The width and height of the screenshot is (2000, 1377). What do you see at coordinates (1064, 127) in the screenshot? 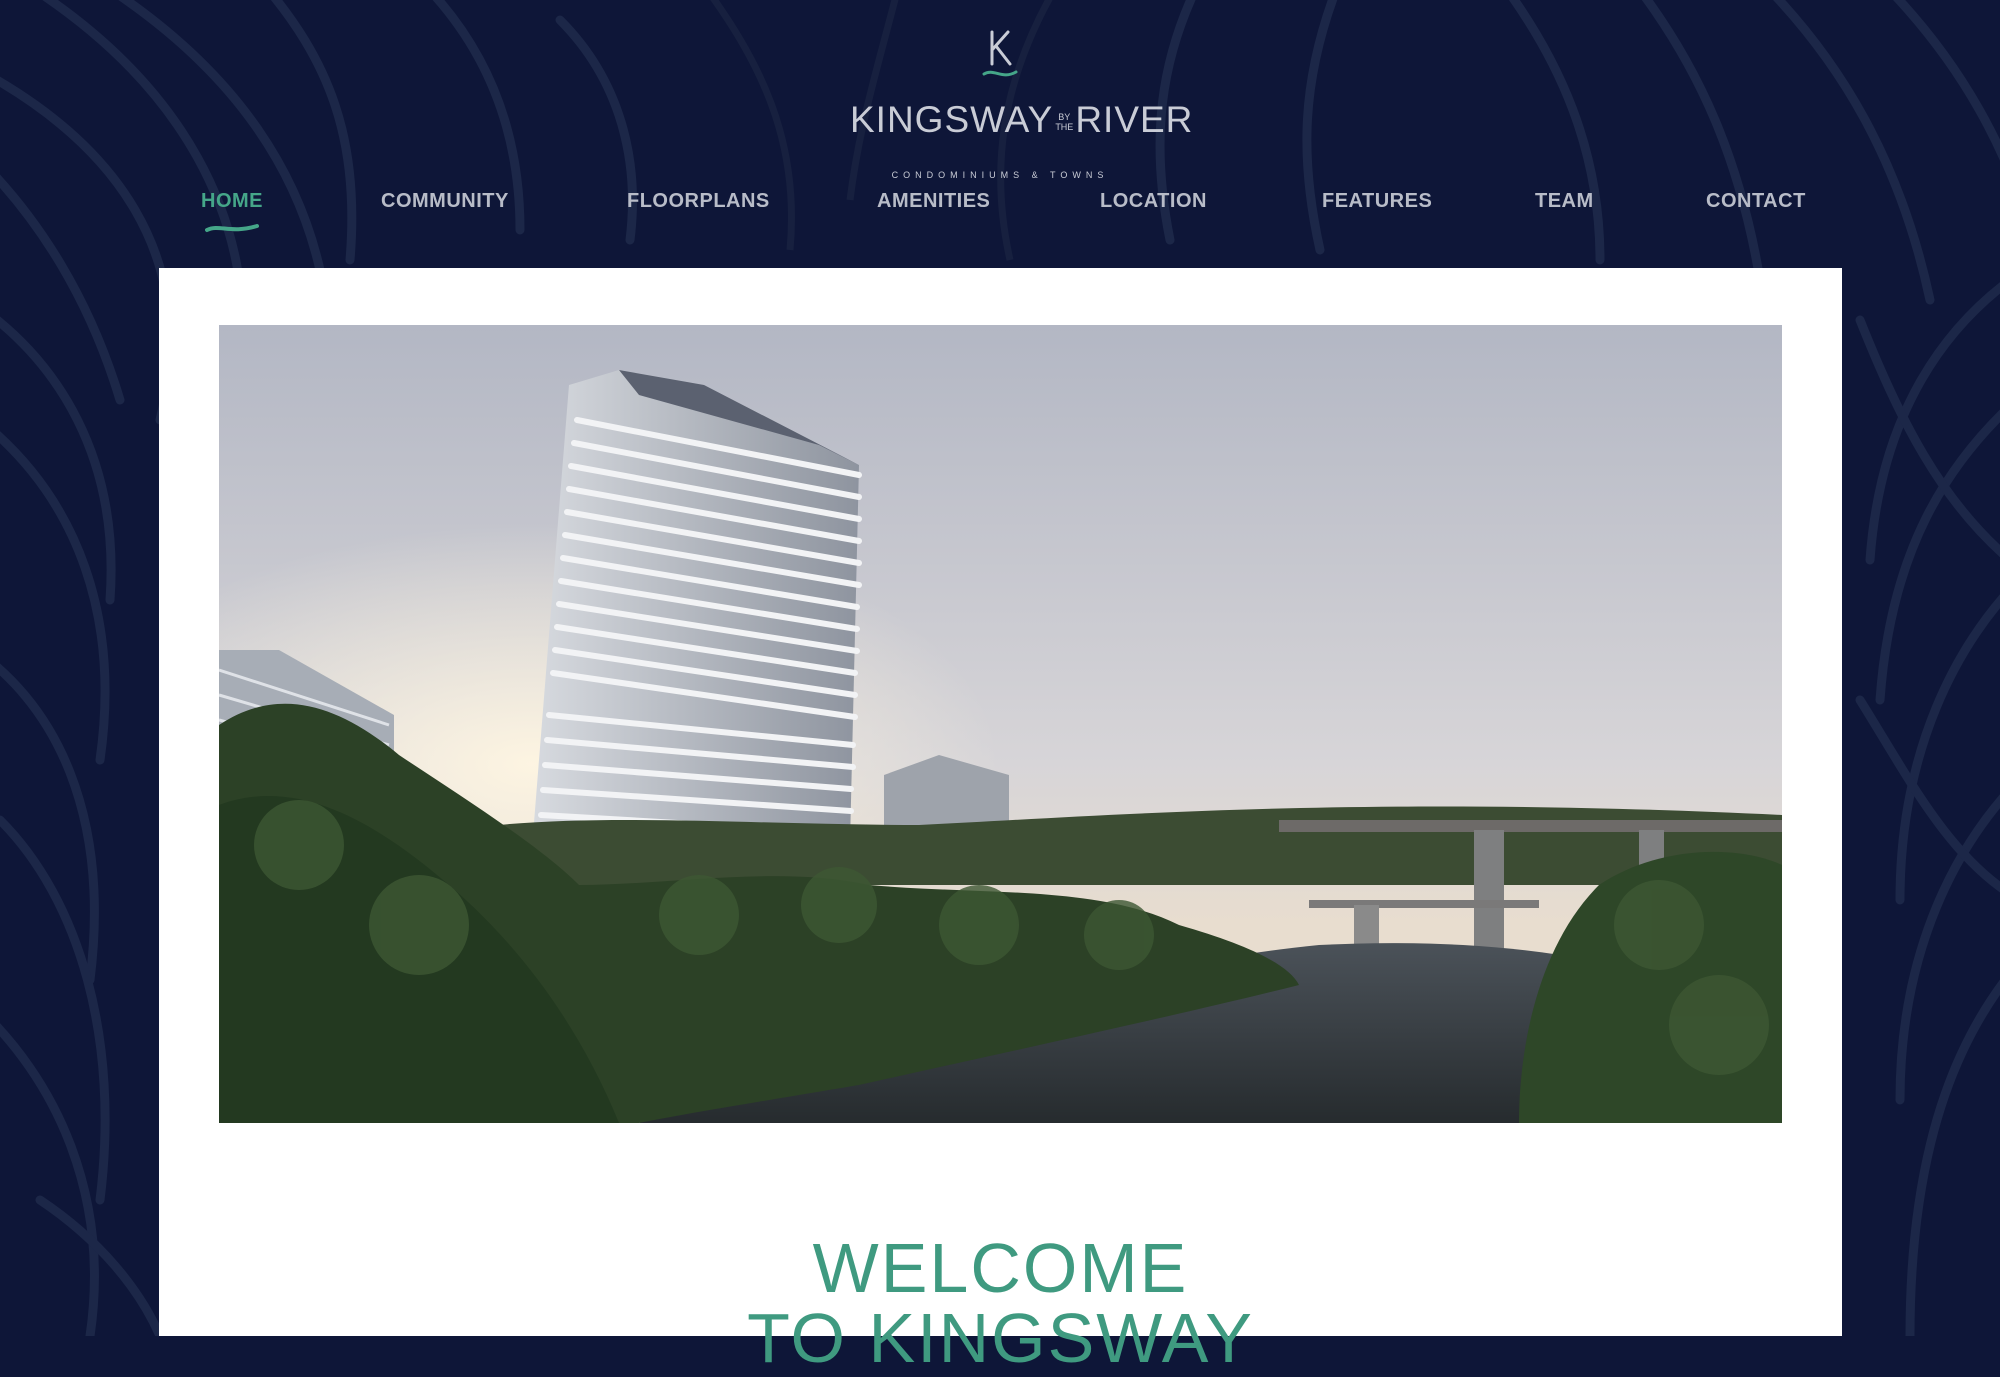
I see `brand-the: THE` at bounding box center [1064, 127].